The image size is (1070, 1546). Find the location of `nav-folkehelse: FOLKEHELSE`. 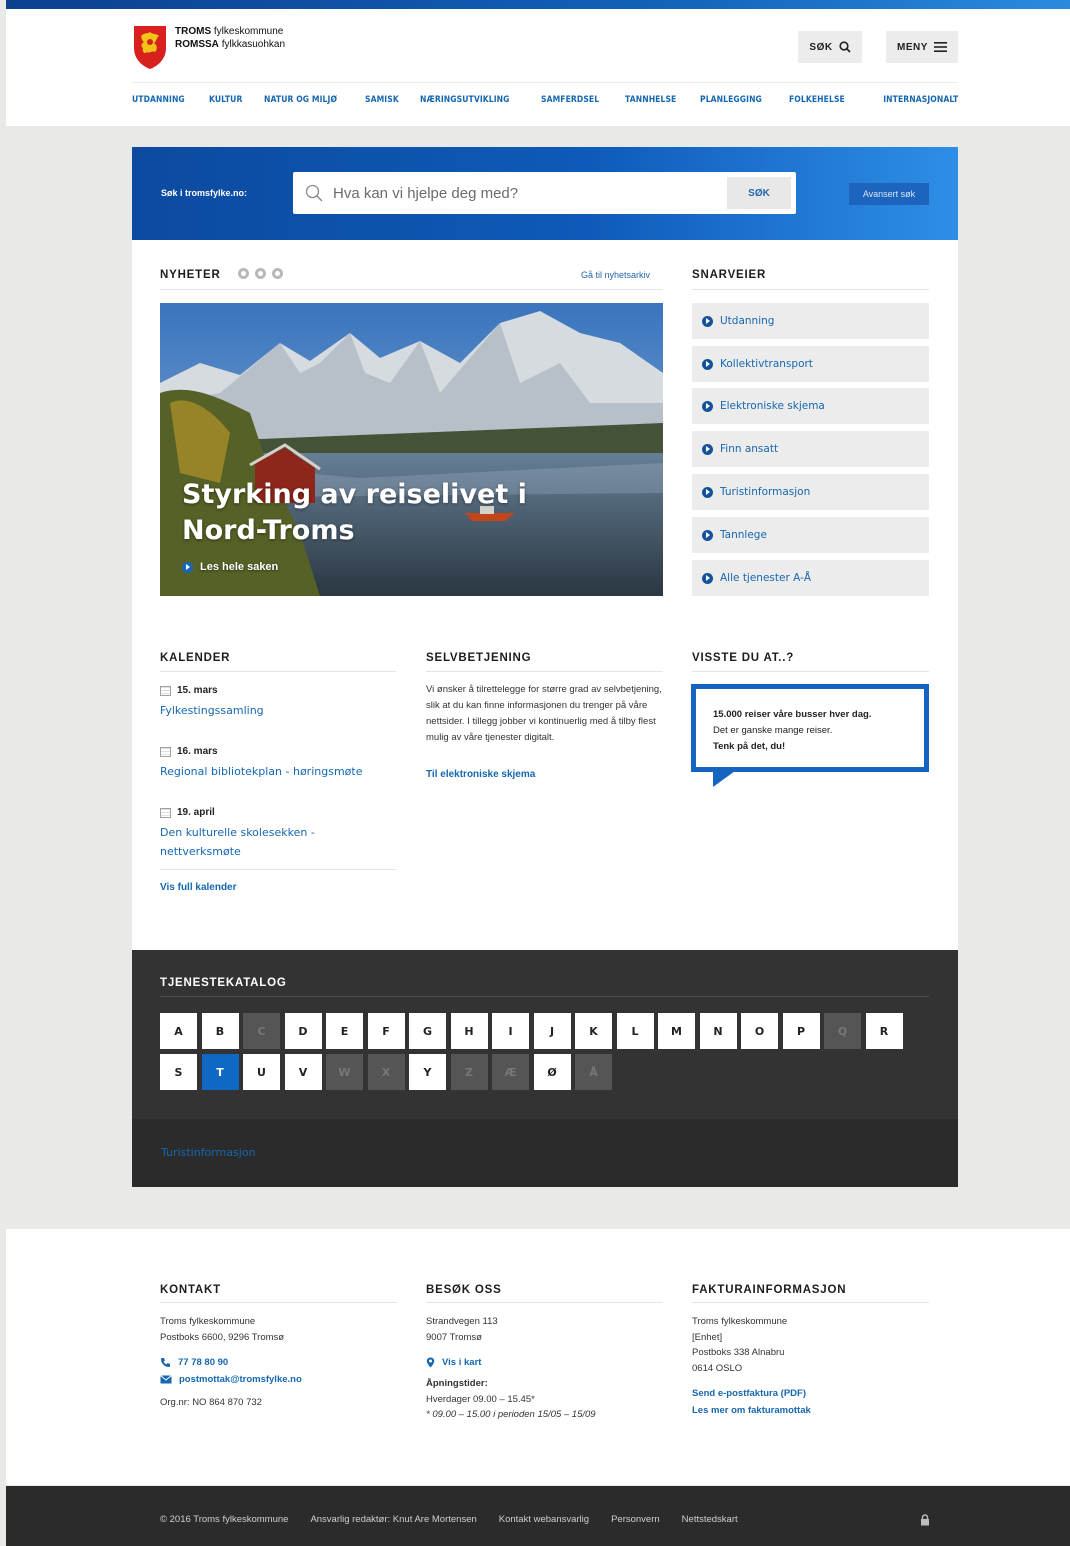

nav-folkehelse: FOLKEHELSE is located at coordinates (817, 100).